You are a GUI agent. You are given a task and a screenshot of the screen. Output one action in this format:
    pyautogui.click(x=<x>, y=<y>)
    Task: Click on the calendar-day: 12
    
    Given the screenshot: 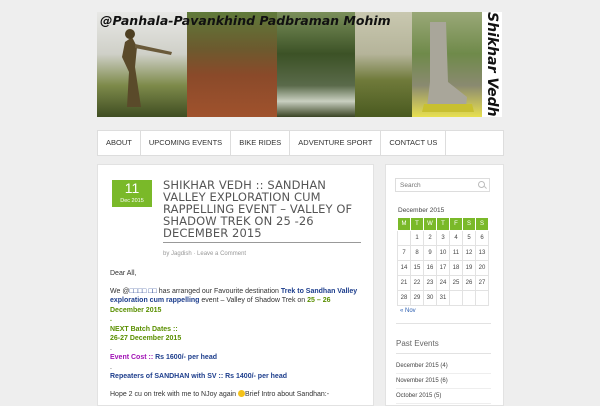 What is the action you would take?
    pyautogui.click(x=469, y=253)
    